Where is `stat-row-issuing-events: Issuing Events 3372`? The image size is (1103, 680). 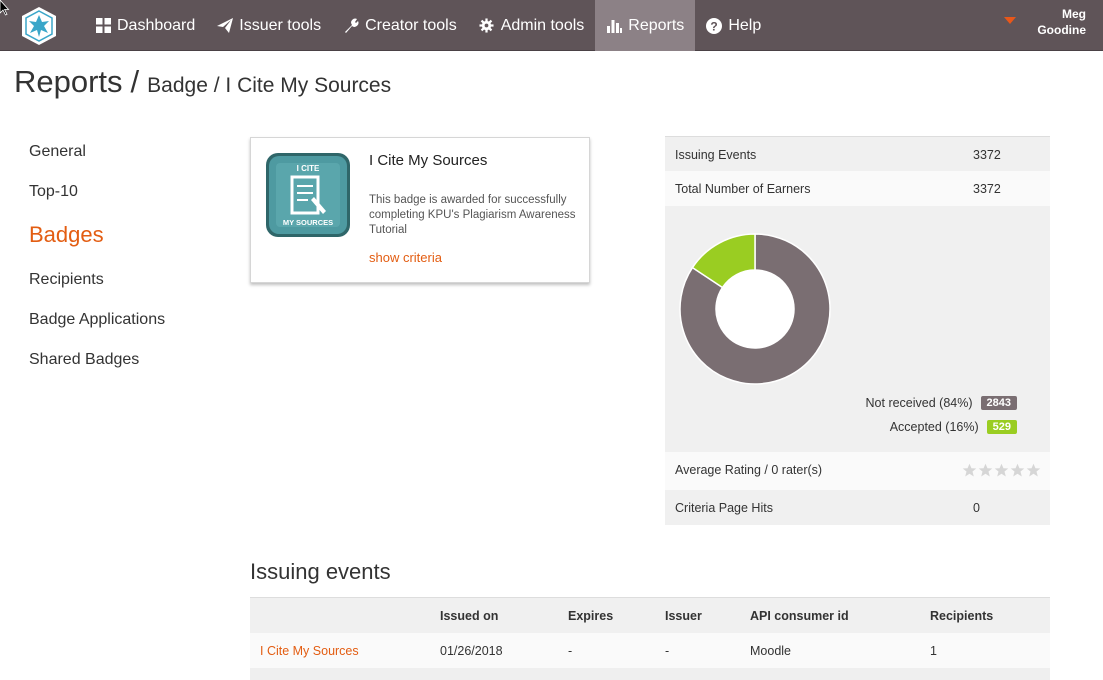
stat-row-issuing-events: Issuing Events 3372 is located at coordinates (857, 153).